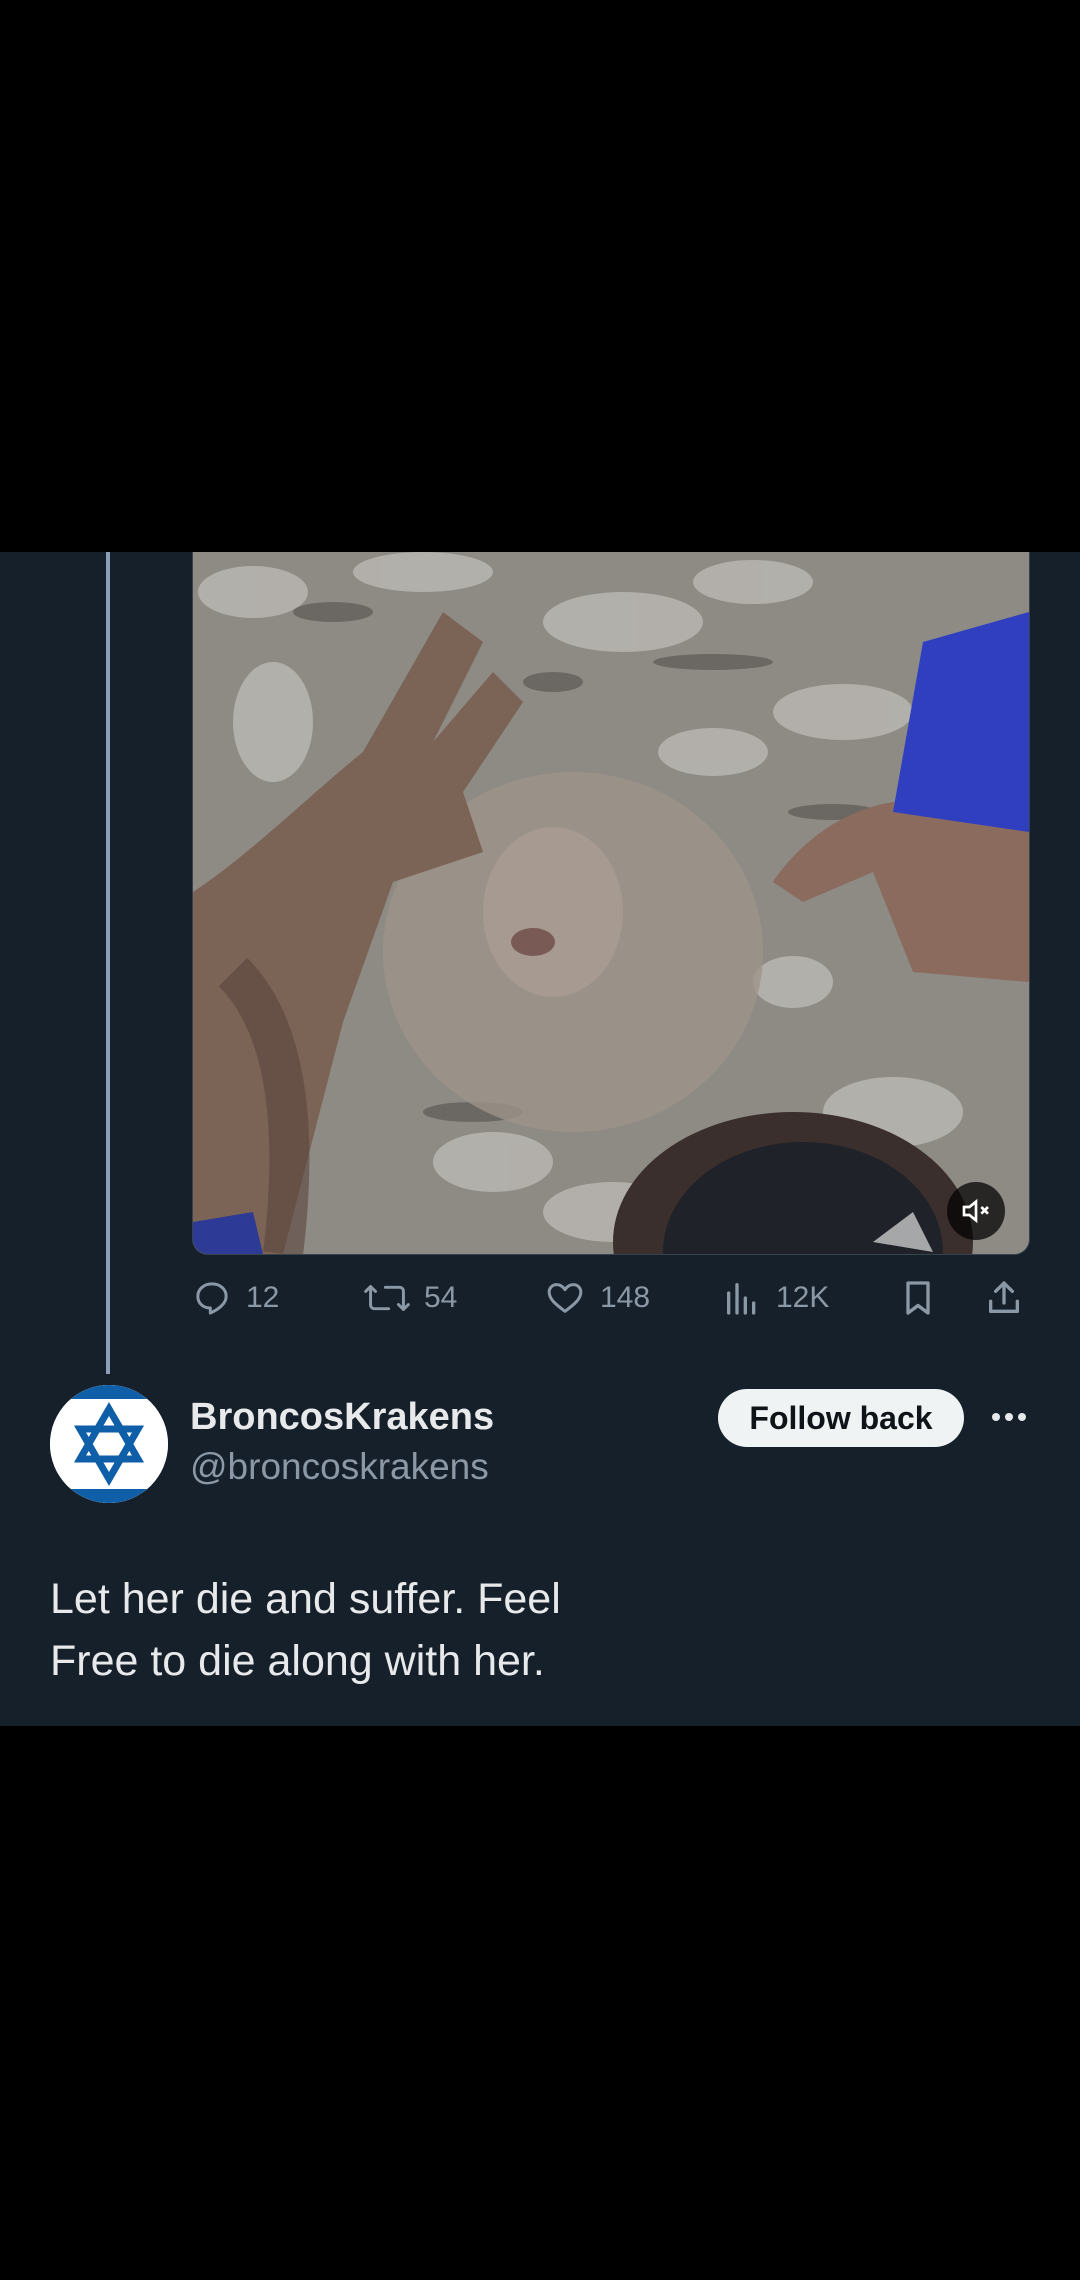 The image size is (1080, 2280). Describe the element at coordinates (108, 963) in the screenshot. I see `thread-connector-line` at that location.